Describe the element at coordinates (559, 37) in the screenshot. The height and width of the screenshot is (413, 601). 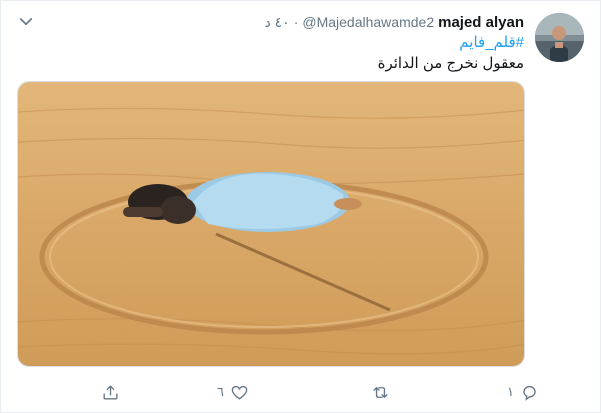
I see `avatar` at that location.